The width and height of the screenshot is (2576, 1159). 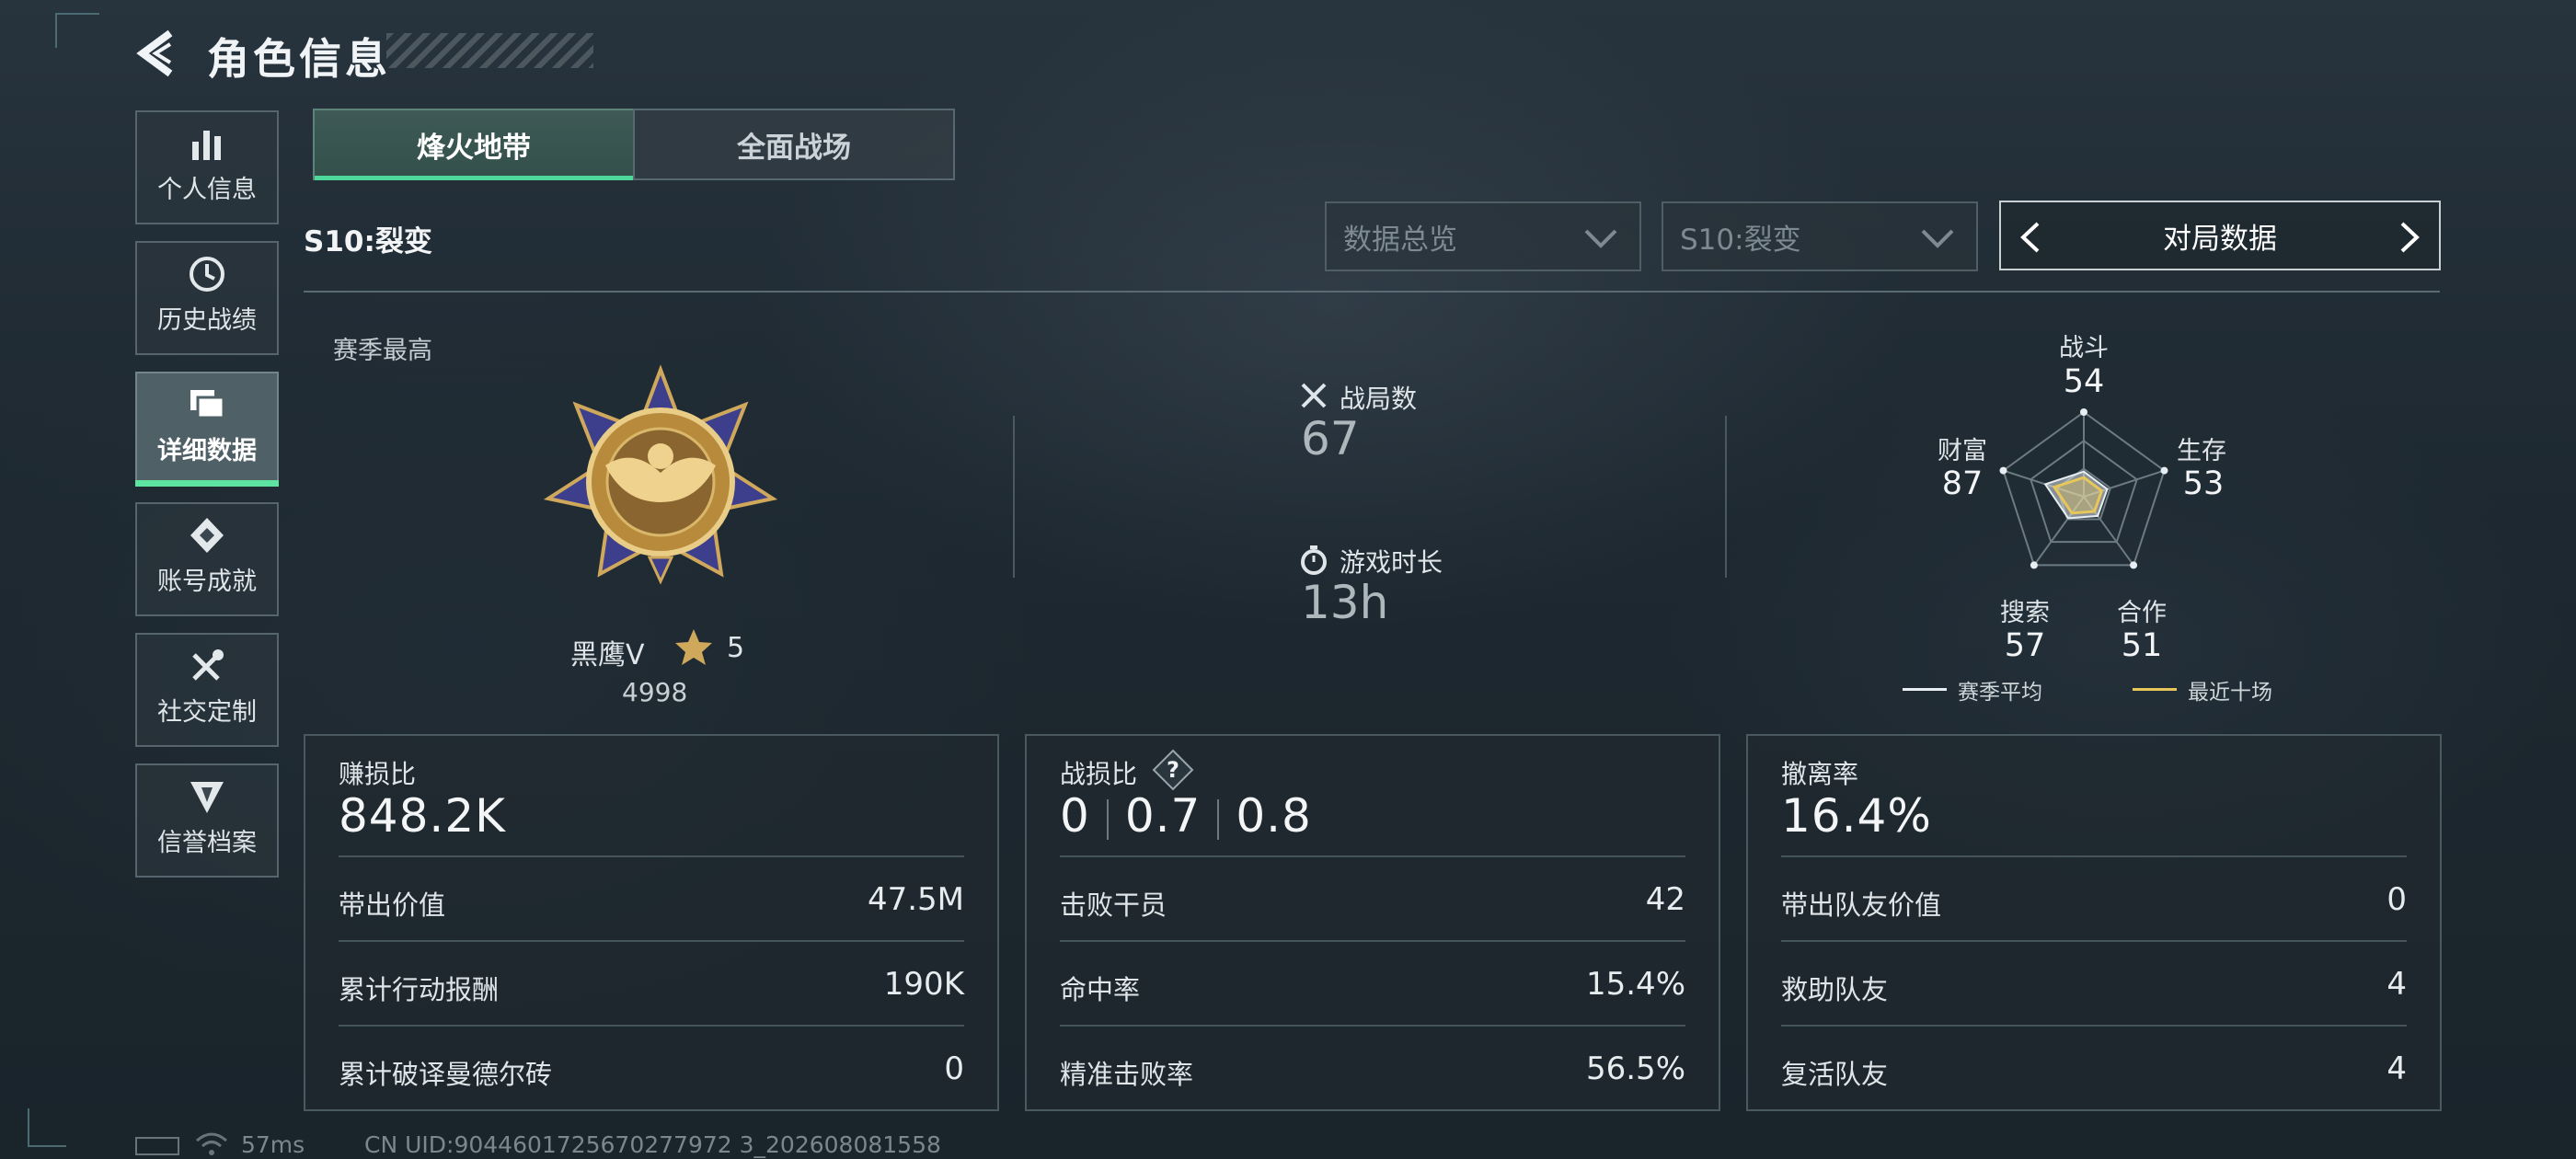 I want to click on wifi-icon, so click(x=211, y=1143).